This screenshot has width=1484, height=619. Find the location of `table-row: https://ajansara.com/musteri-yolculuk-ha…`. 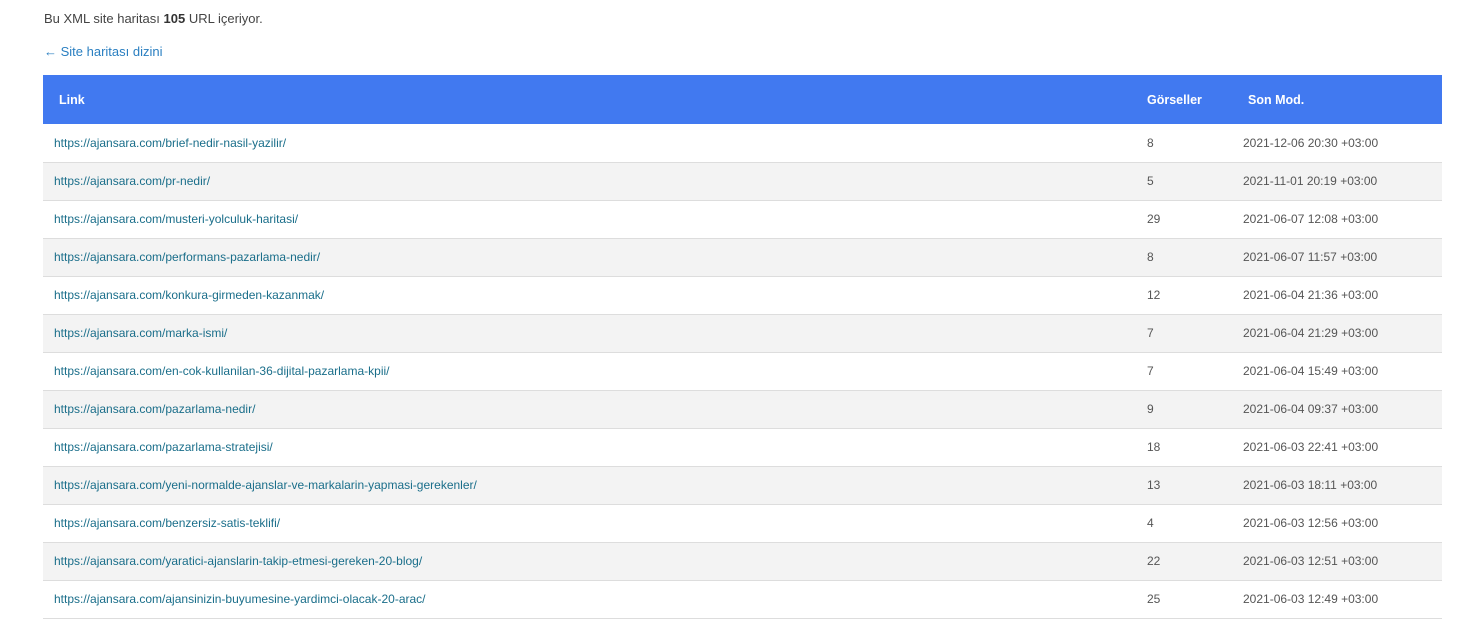

table-row: https://ajansara.com/musteri-yolculuk-ha… is located at coordinates (742, 219).